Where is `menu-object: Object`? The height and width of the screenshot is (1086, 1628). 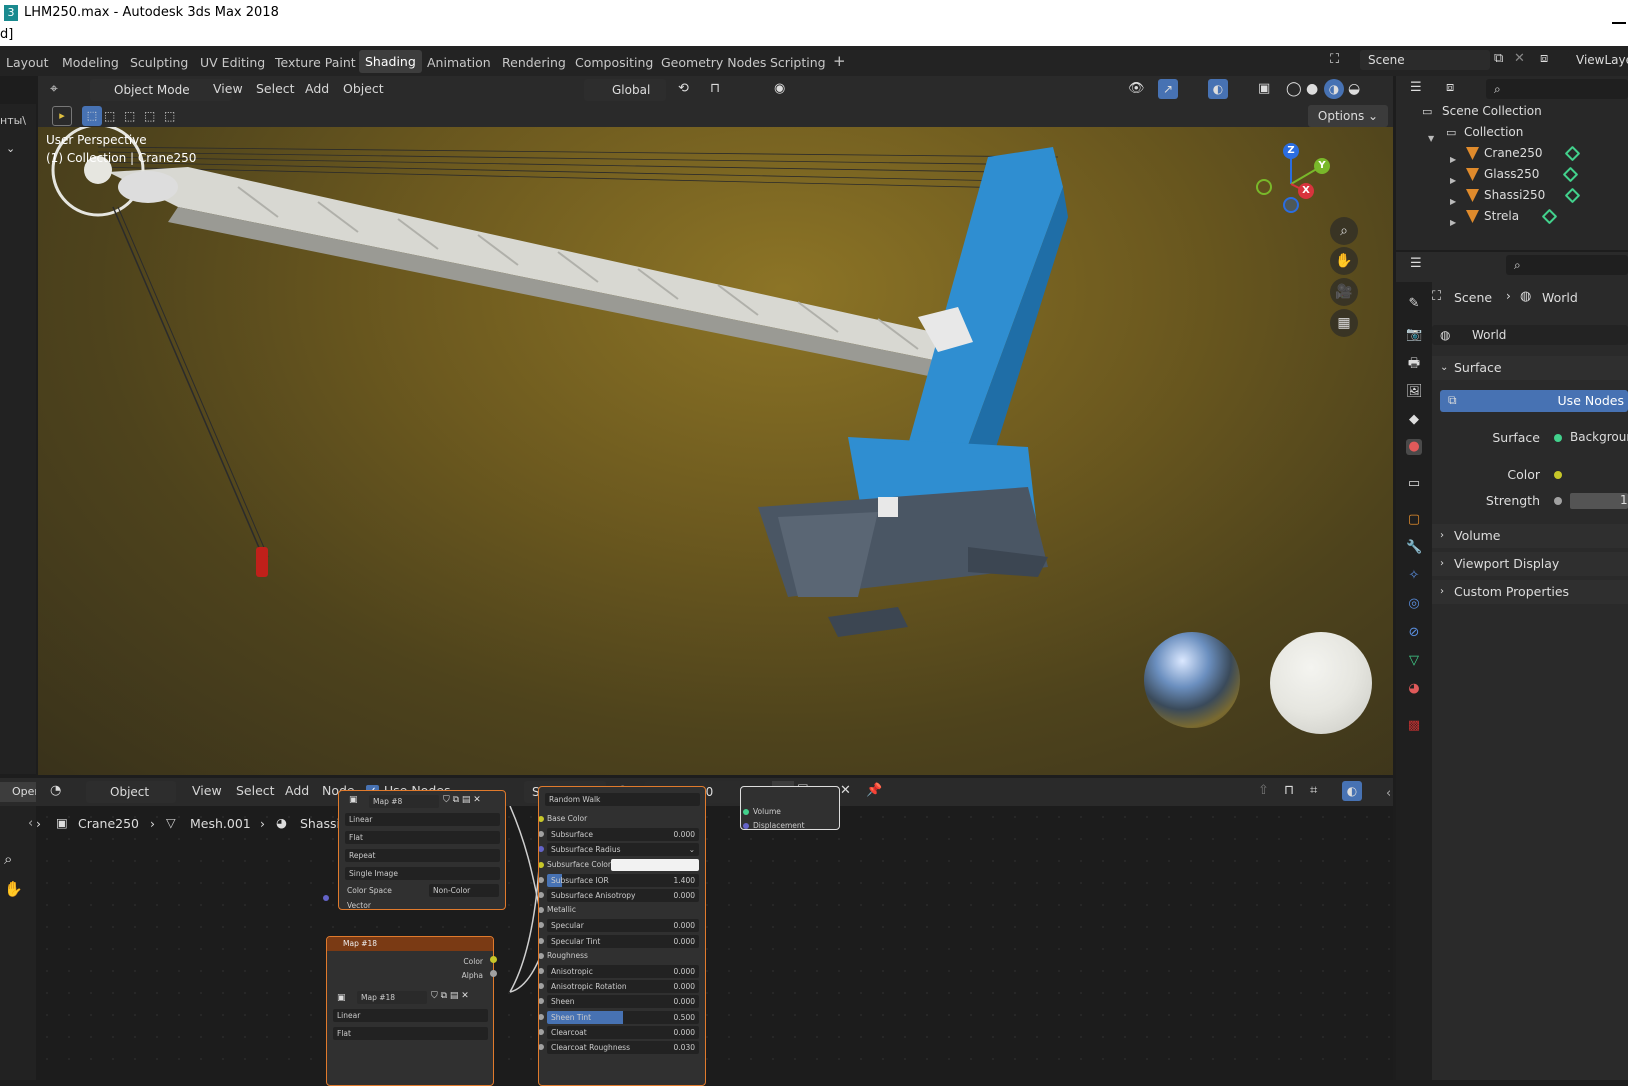
menu-object: Object is located at coordinates (363, 88).